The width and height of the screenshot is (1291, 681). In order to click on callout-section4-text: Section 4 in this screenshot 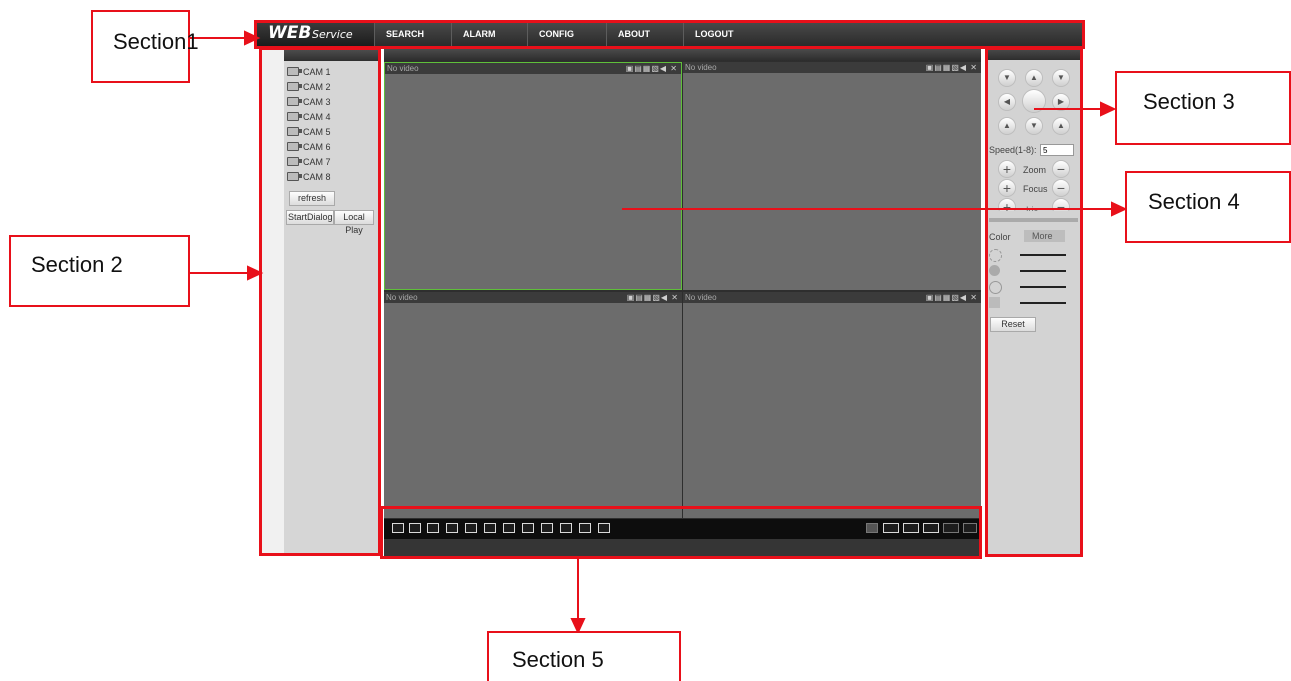, I will do `click(1194, 201)`.